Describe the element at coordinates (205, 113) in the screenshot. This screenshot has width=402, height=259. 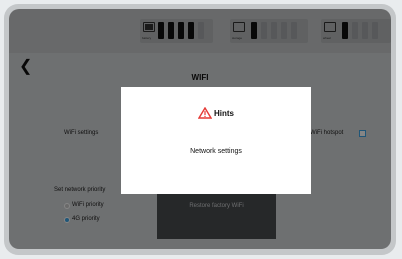
I see `warning-icon` at that location.